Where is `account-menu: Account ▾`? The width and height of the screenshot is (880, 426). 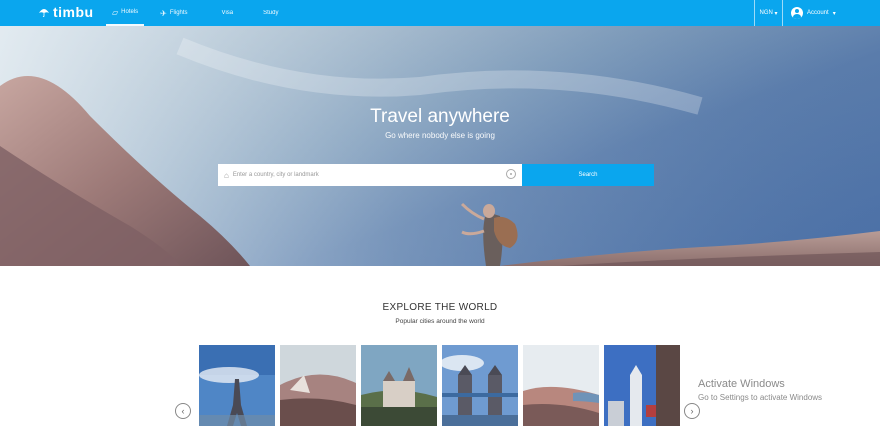
account-menu: Account ▾ is located at coordinates (831, 13).